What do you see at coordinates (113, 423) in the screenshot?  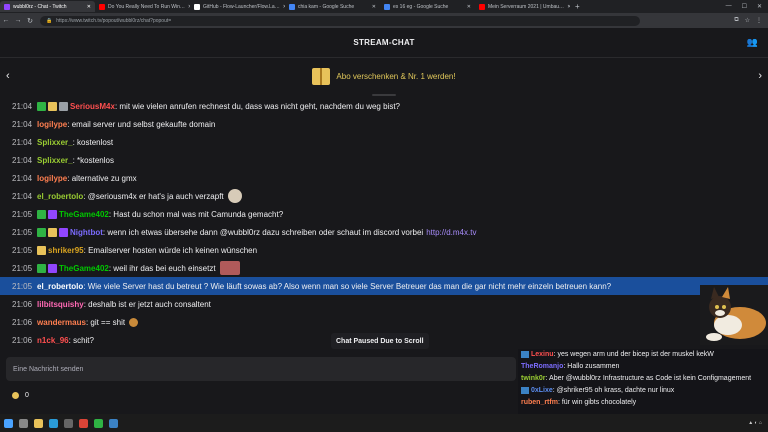 I see `terminal-icon` at bounding box center [113, 423].